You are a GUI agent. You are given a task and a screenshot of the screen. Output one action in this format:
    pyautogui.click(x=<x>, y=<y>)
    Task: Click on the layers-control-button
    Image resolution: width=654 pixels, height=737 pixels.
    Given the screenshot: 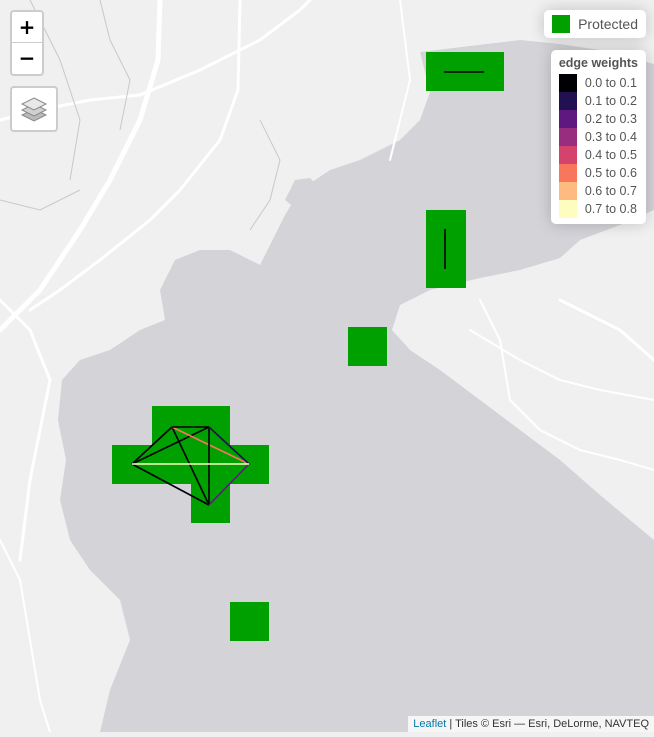 What is the action you would take?
    pyautogui.click(x=34, y=109)
    